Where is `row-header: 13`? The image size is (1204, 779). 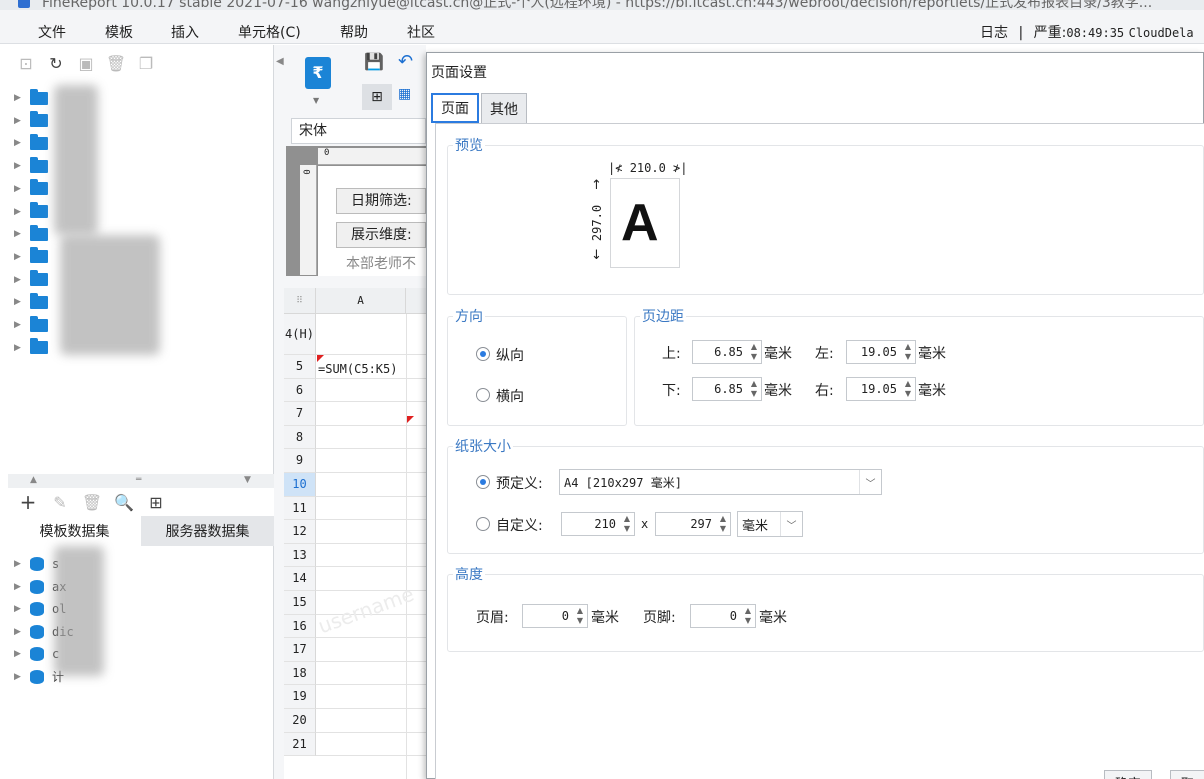 row-header: 13 is located at coordinates (300, 555).